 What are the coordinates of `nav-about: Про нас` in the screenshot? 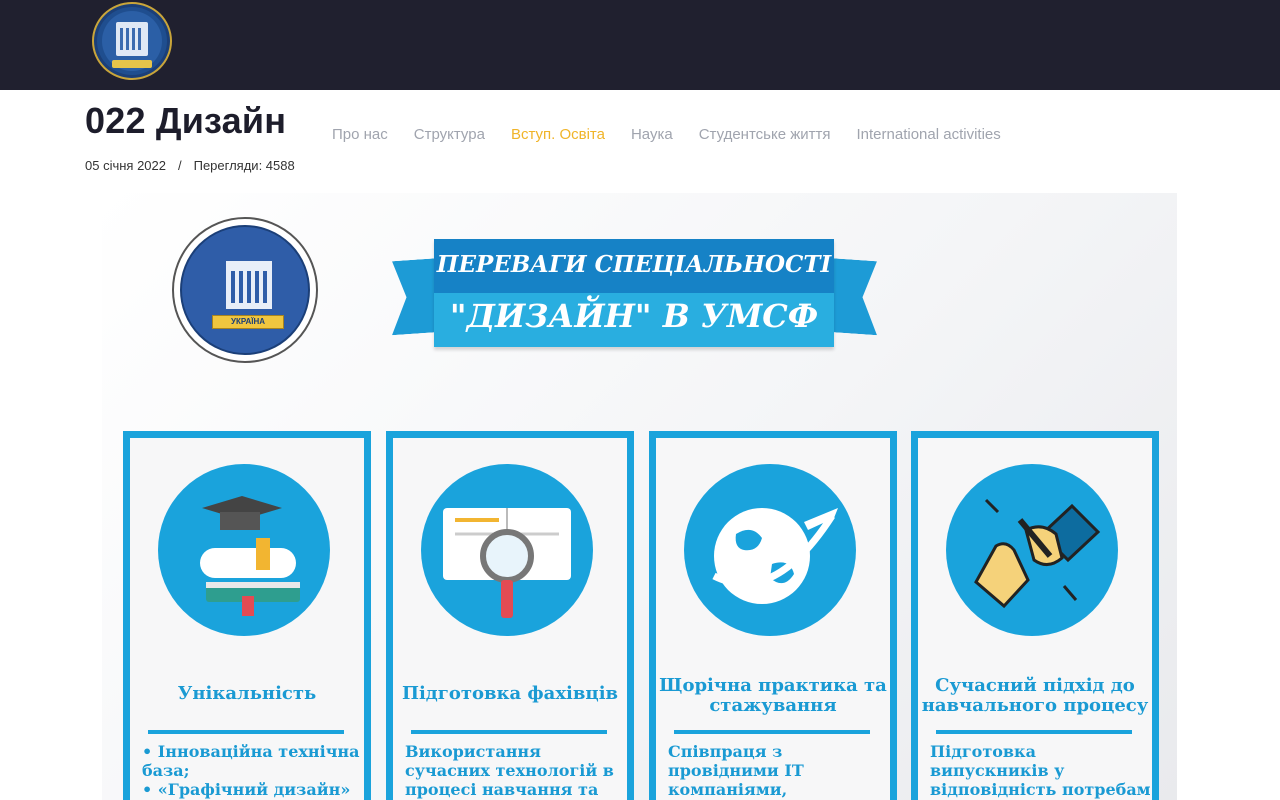 It's located at (360, 134).